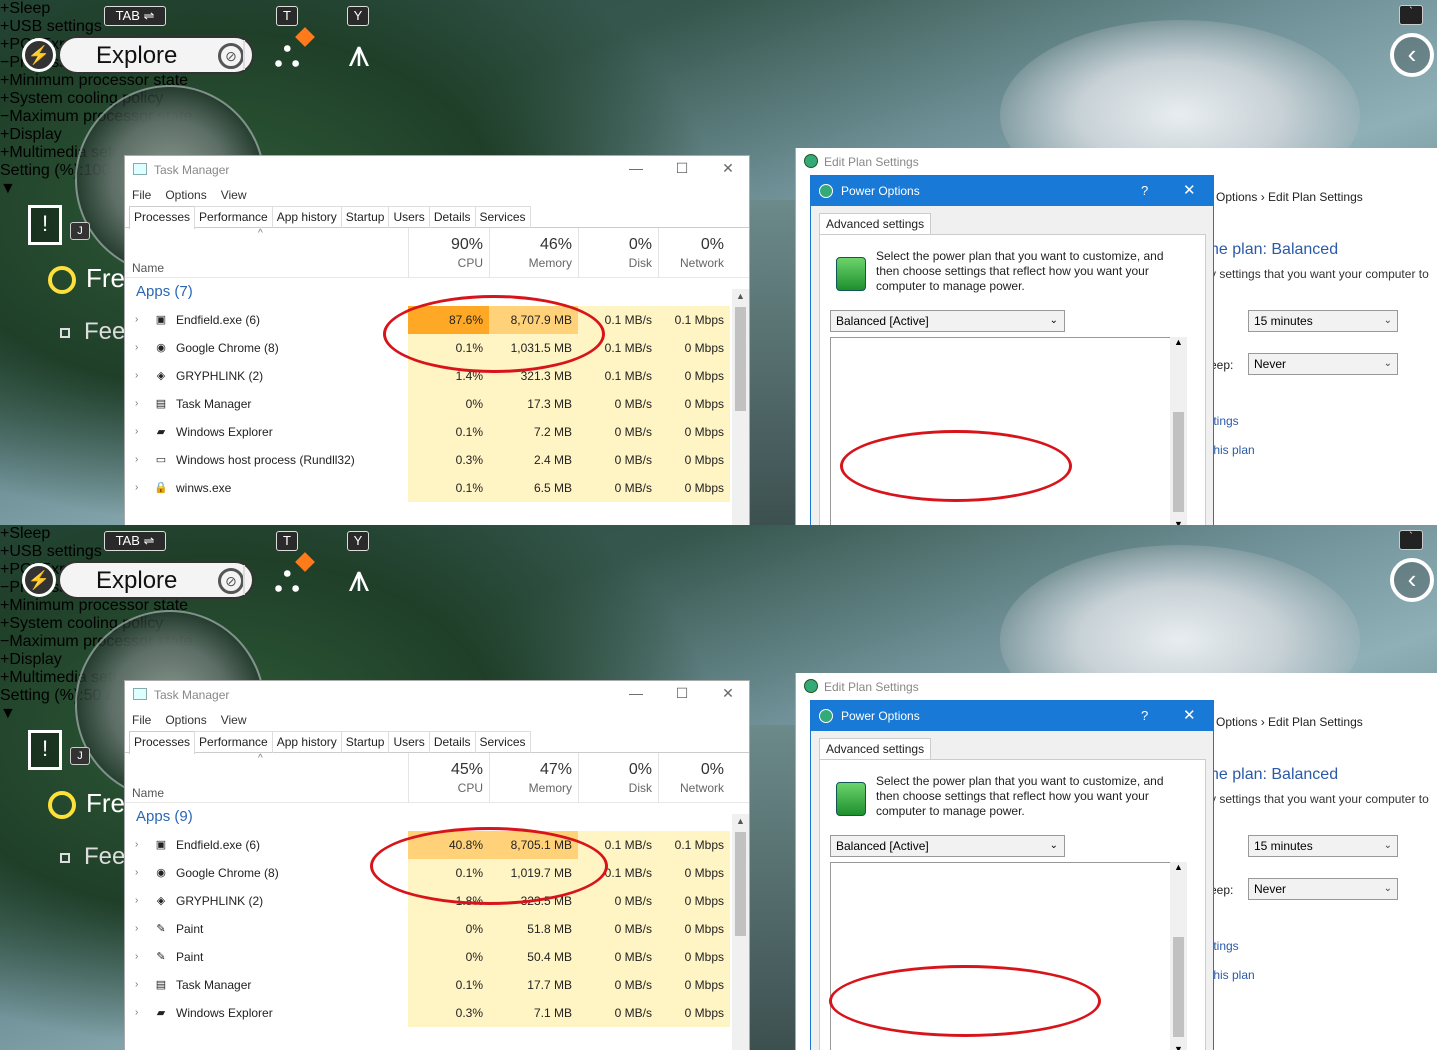  I want to click on column-cpu: 90% CPU, so click(448, 253).